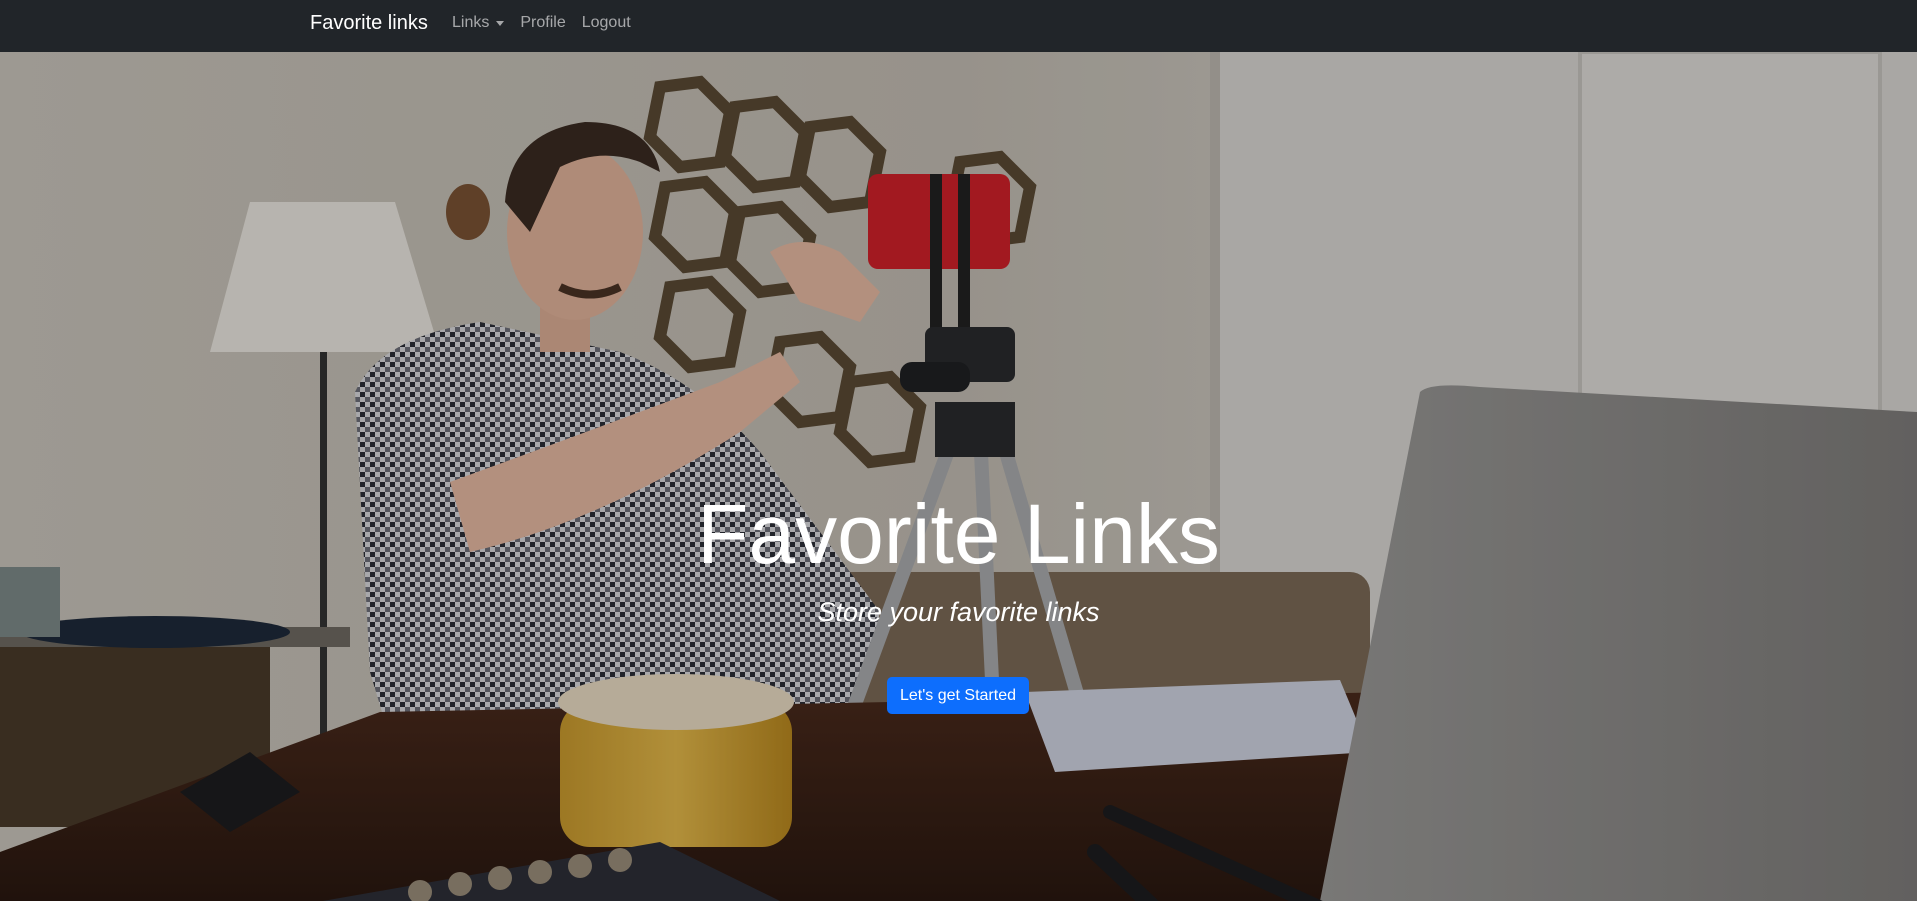 The image size is (1917, 901). What do you see at coordinates (958, 695) in the screenshot?
I see `get-started-button: Let's get Started` at bounding box center [958, 695].